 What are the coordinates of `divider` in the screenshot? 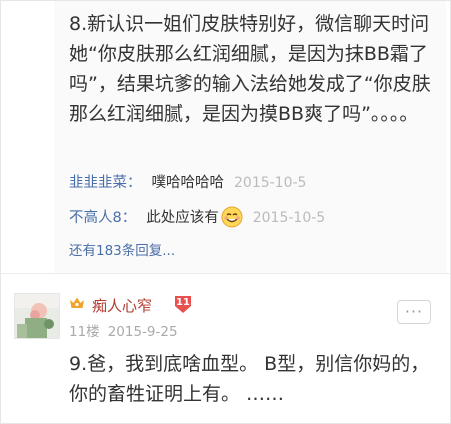 It's located at (225, 273).